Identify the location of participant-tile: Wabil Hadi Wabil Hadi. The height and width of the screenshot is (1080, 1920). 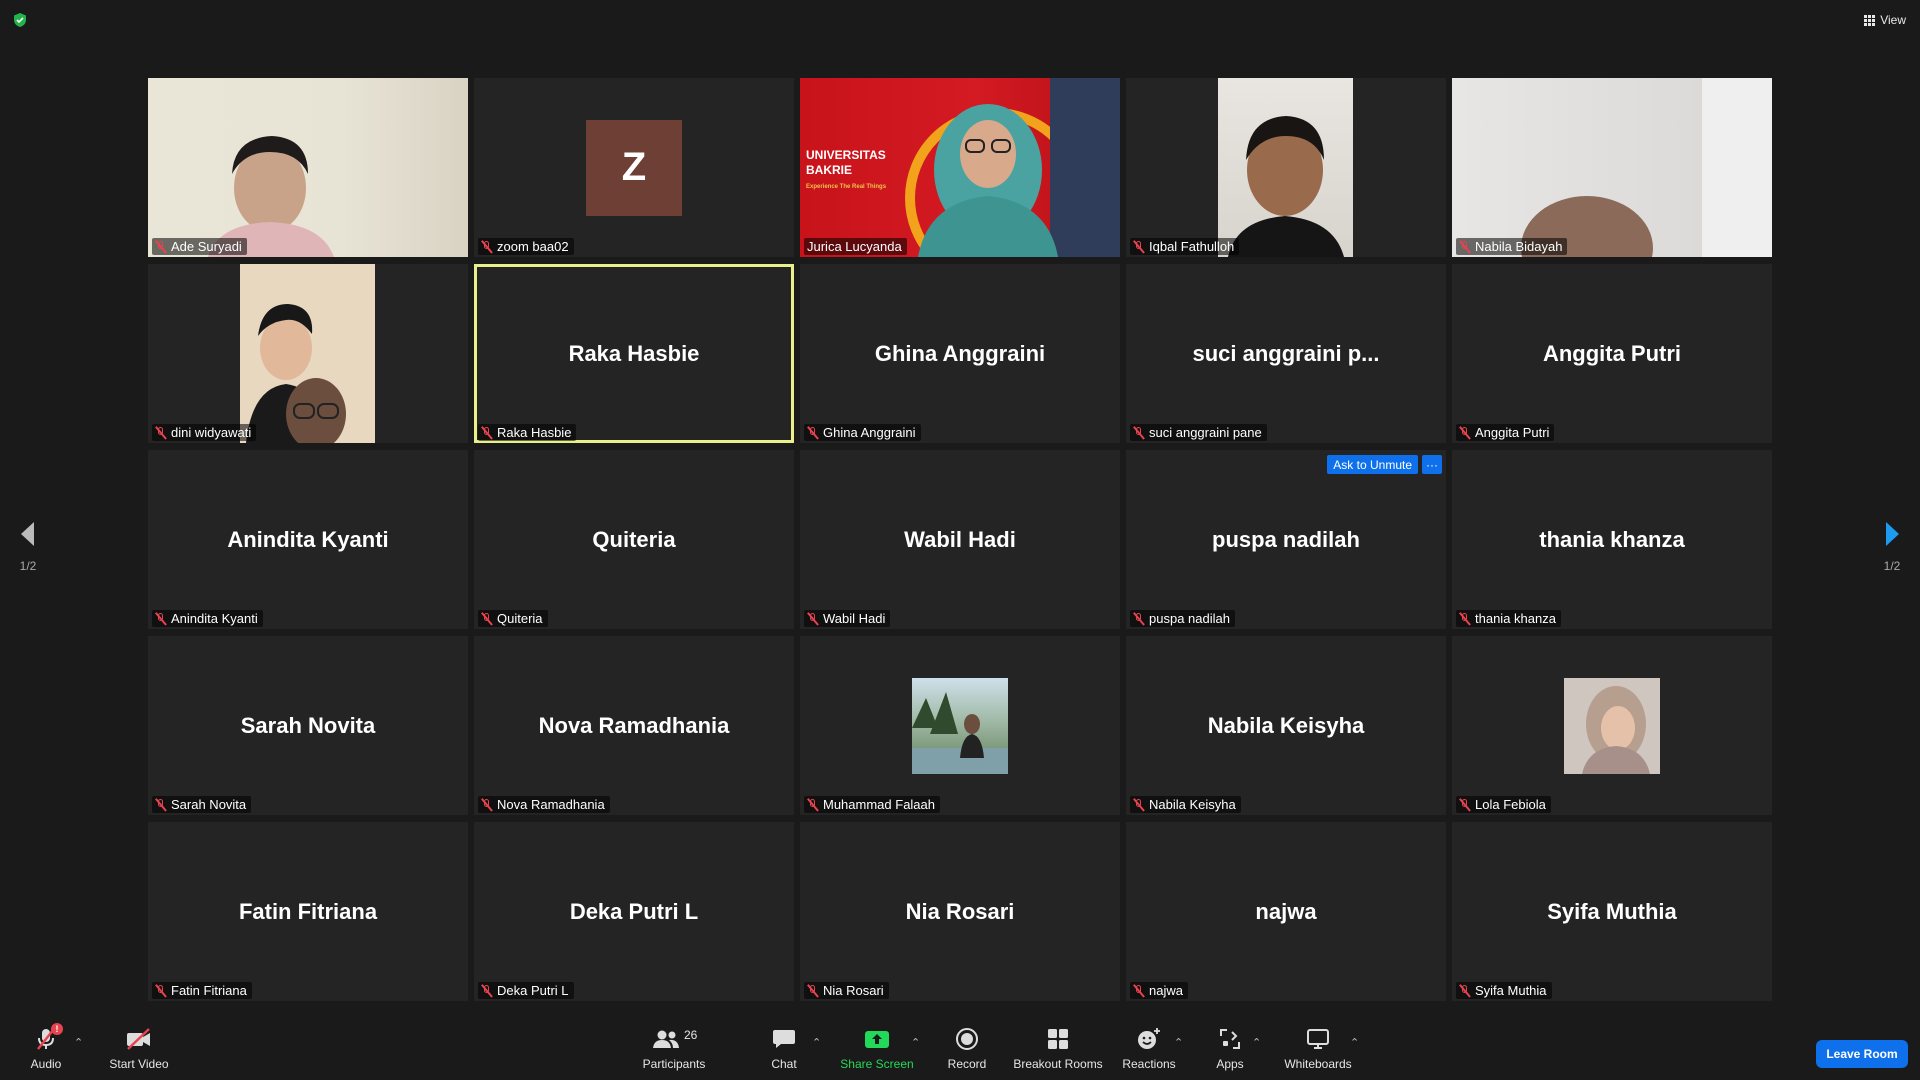
(960, 539).